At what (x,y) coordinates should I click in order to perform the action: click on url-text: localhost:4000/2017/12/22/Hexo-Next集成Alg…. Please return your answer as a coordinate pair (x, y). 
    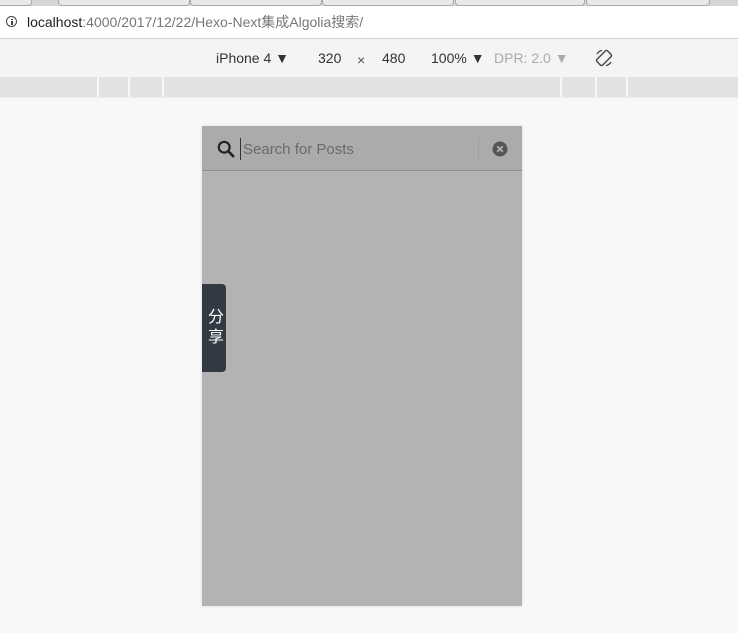
    Looking at the image, I should click on (195, 22).